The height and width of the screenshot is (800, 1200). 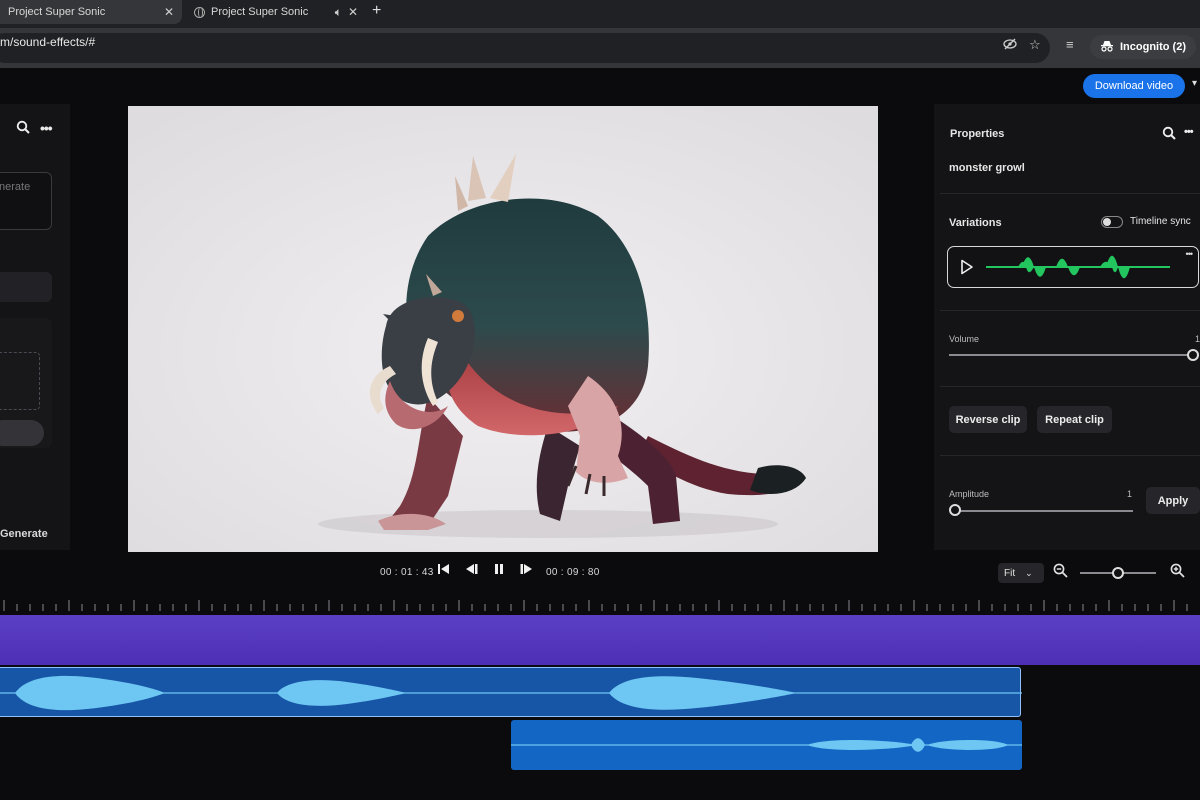 I want to click on video-track-clip, so click(x=600, y=640).